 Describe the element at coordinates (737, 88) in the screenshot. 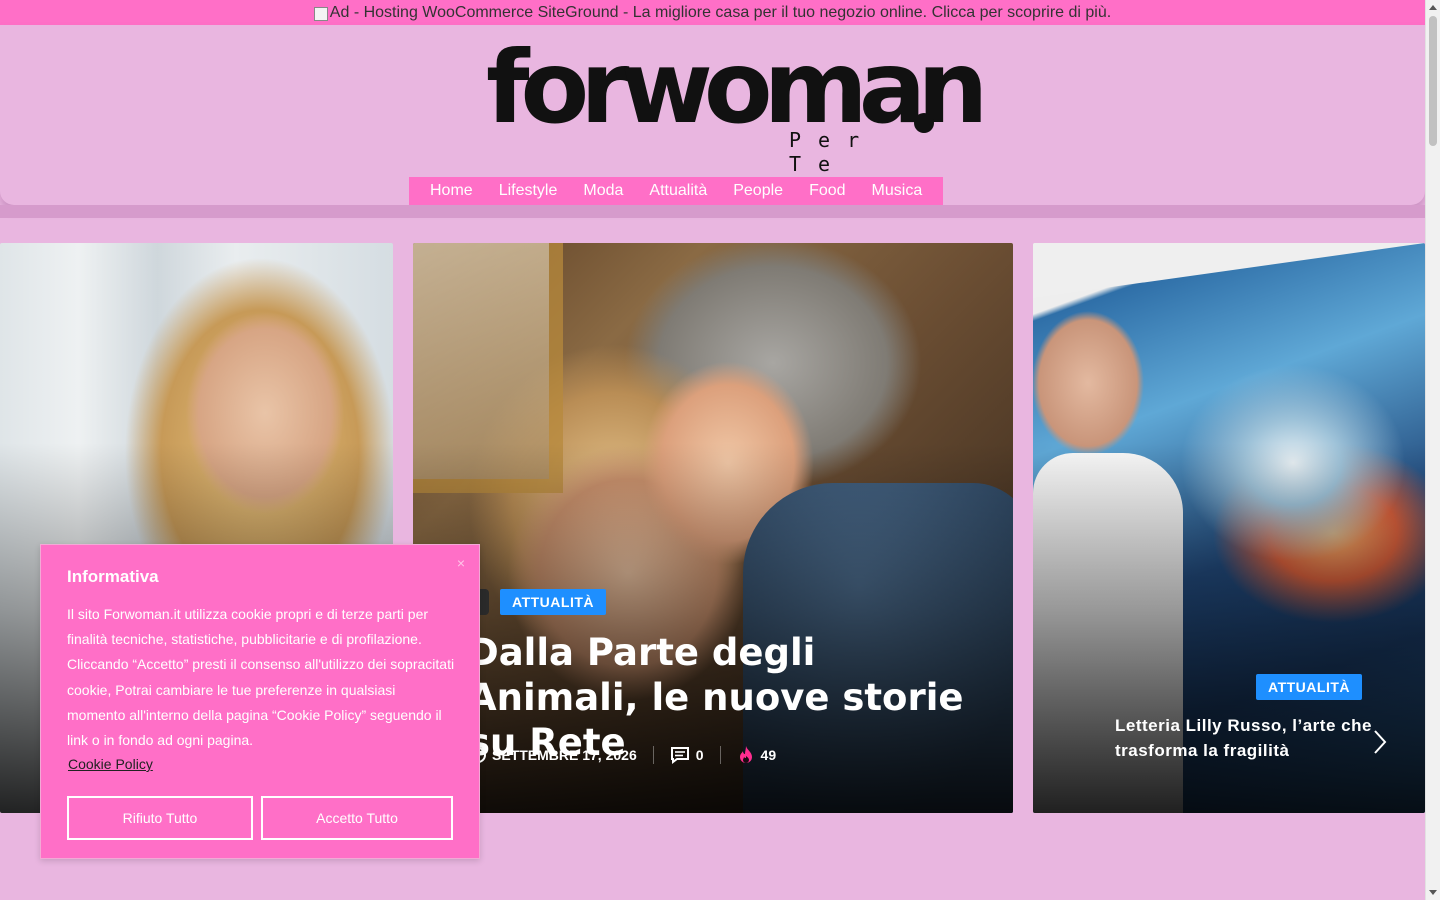

I see `logo-wordmark: forwoman` at that location.